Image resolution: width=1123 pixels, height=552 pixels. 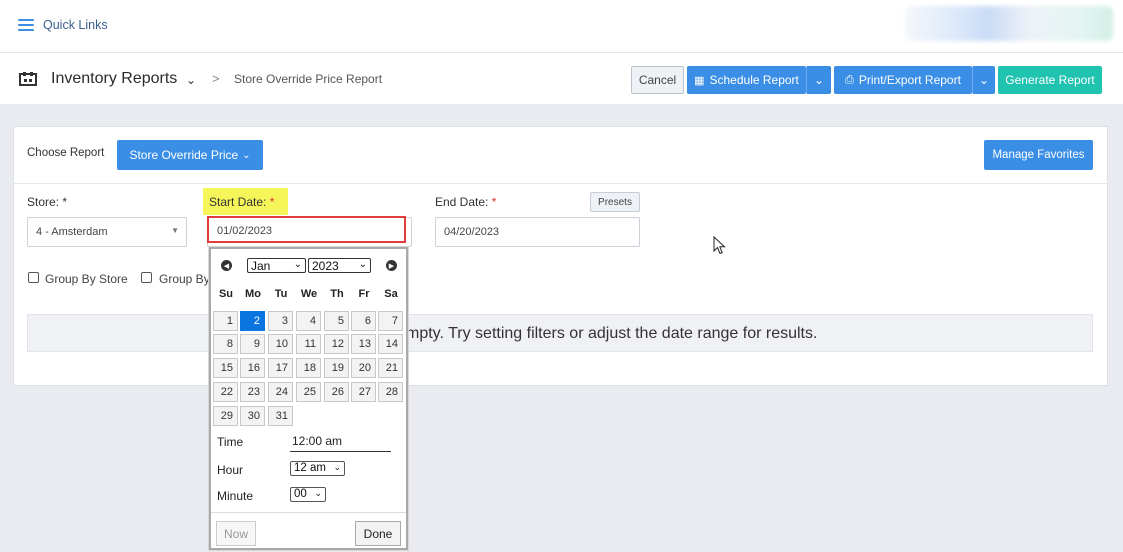 I want to click on weekday-header: Mo, so click(x=253, y=294).